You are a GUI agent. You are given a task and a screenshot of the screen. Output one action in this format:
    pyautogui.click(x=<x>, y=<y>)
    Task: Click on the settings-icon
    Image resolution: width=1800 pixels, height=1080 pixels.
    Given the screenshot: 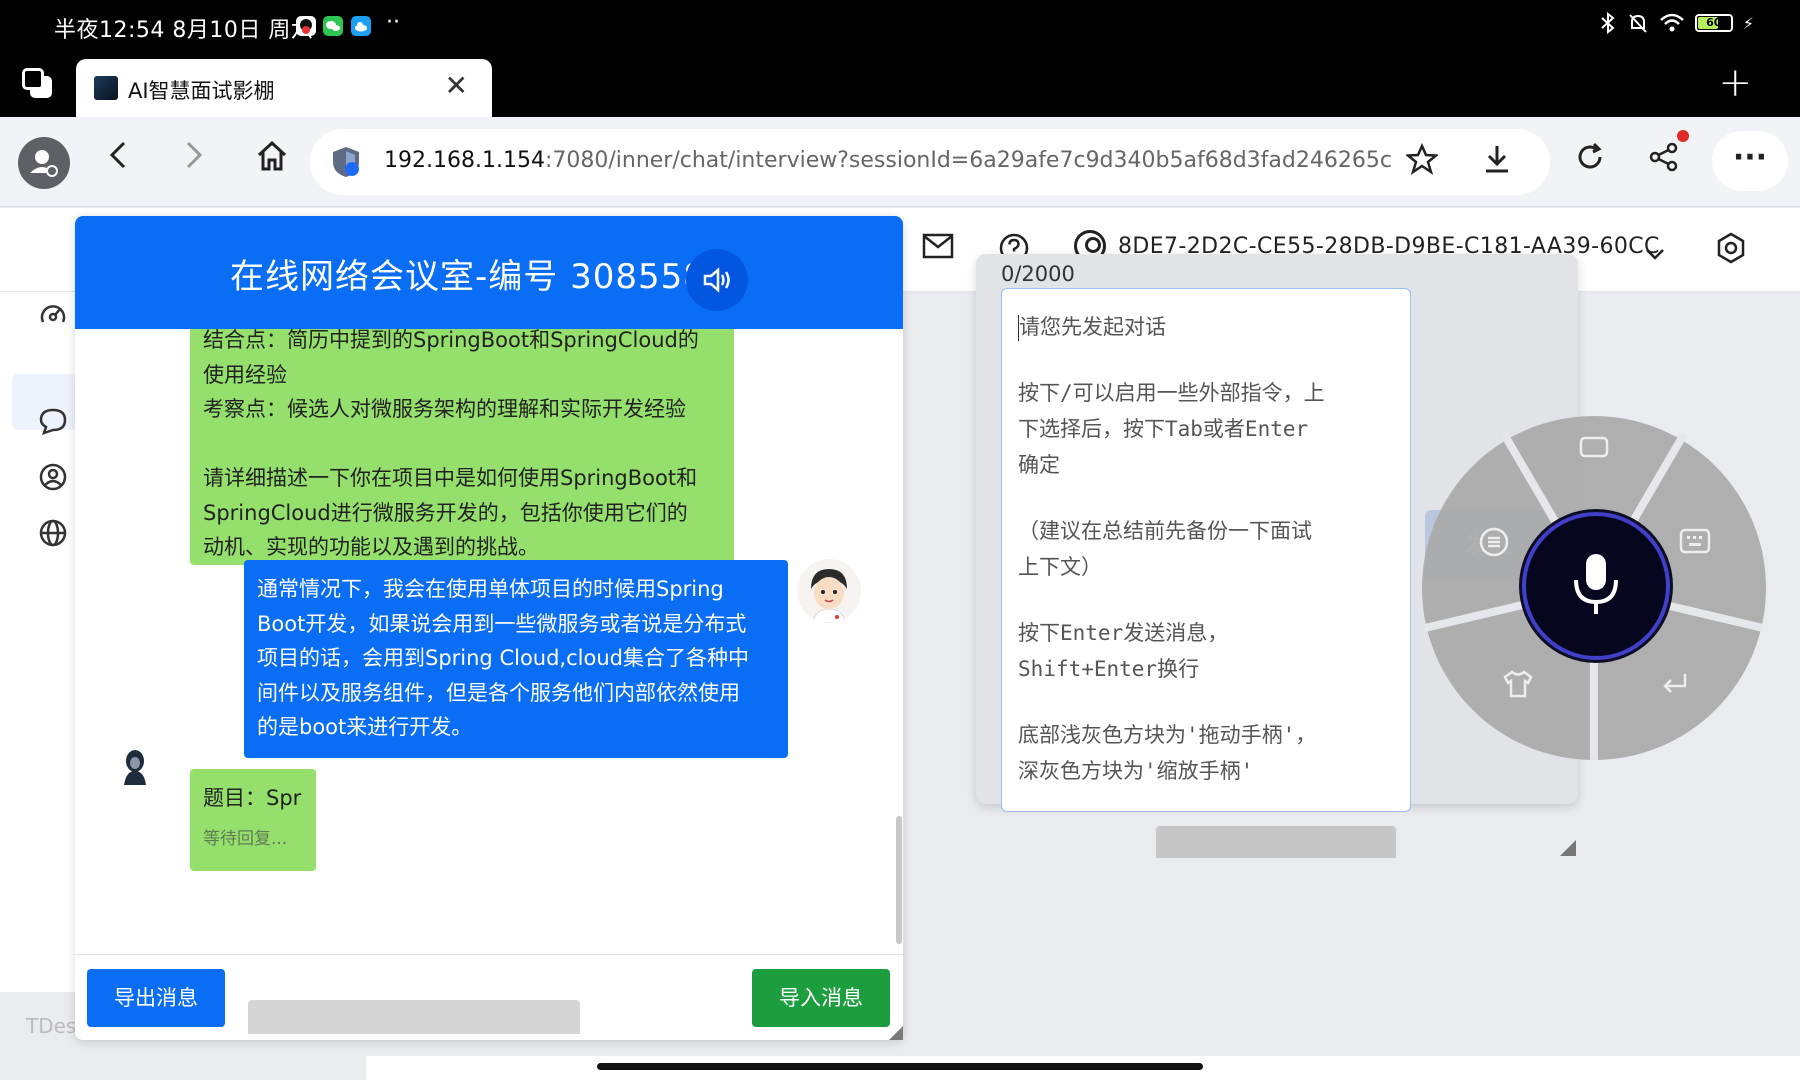 What is the action you would take?
    pyautogui.click(x=1731, y=252)
    